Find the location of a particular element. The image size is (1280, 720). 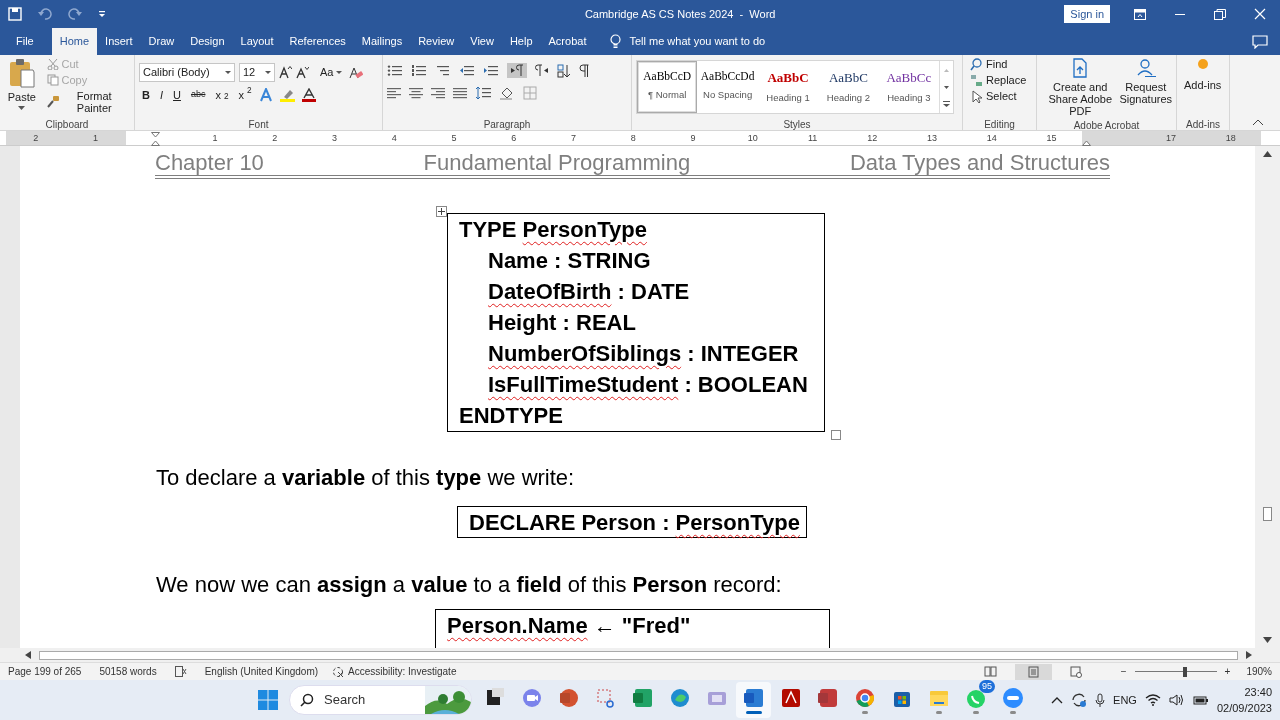

sort-icon is located at coordinates (564, 70).